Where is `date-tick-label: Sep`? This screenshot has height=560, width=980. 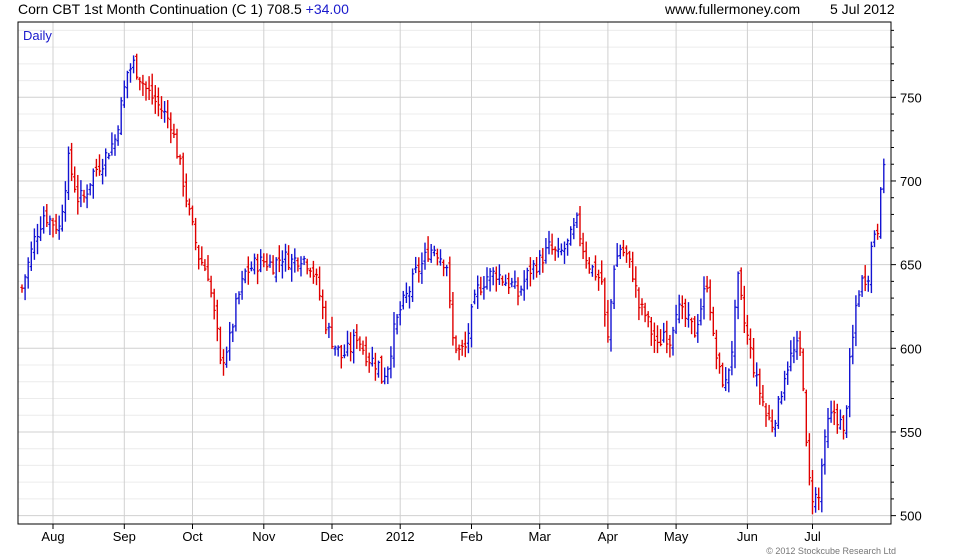
date-tick-label: Sep is located at coordinates (124, 536).